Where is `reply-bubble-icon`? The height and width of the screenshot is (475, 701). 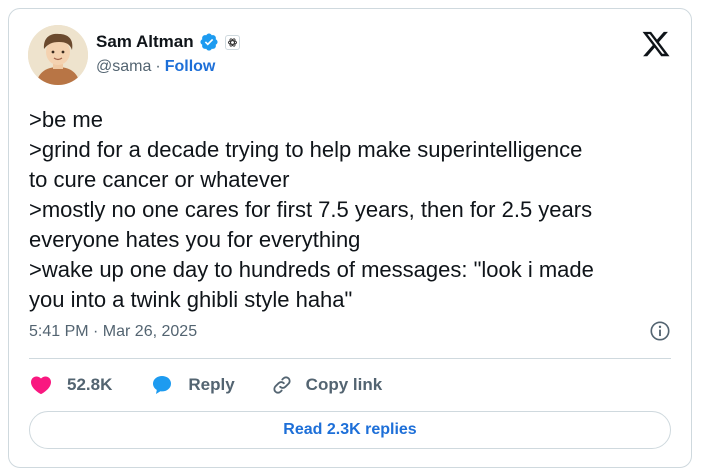 reply-bubble-icon is located at coordinates (162, 385).